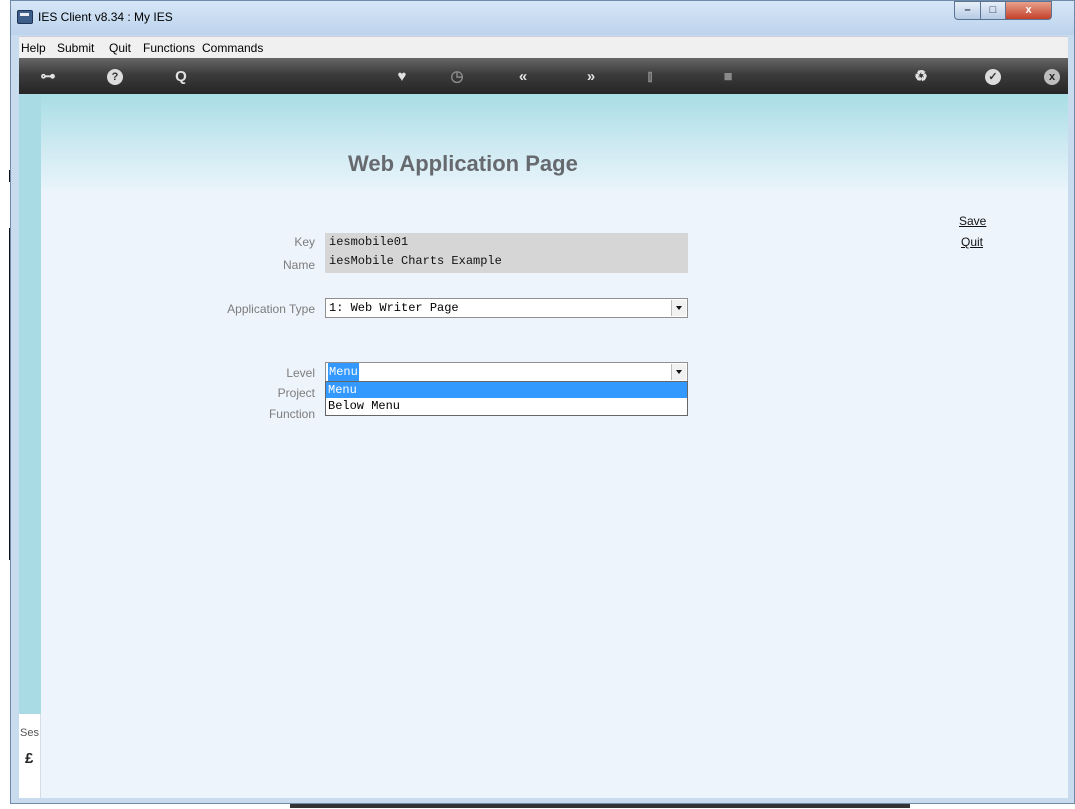 The height and width of the screenshot is (809, 1075). What do you see at coordinates (506, 372) in the screenshot?
I see `level-select: Menu` at bounding box center [506, 372].